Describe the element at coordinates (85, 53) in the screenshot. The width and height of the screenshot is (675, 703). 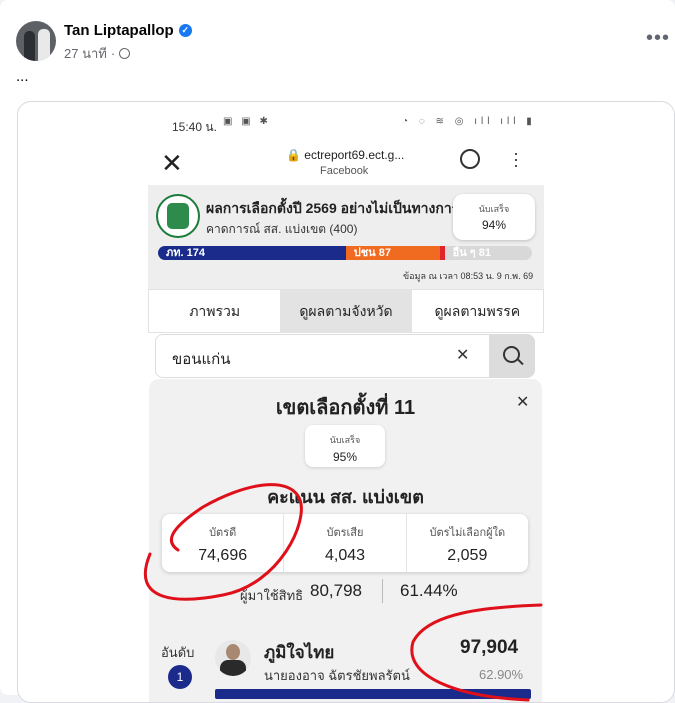
I see `post-time: 27 นาที` at that location.